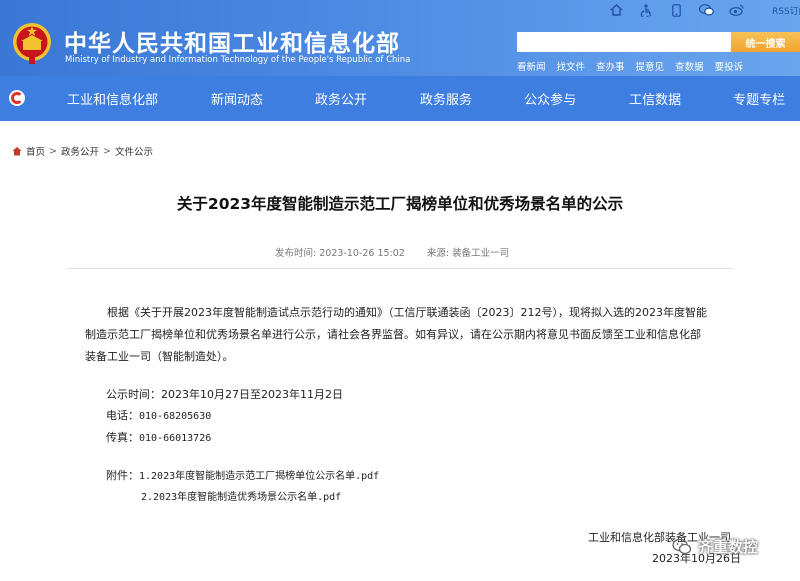 The image size is (800, 581). I want to click on mobile-icon, so click(676, 10).